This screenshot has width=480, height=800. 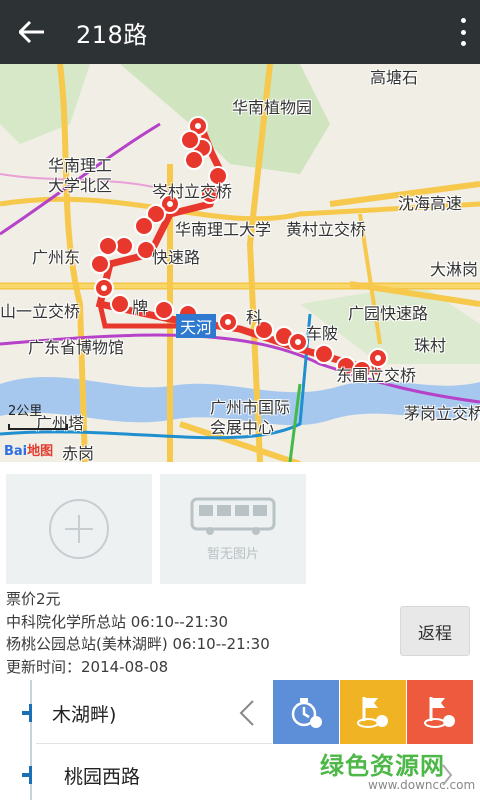 I want to click on chevron-right-icon, so click(x=447, y=775).